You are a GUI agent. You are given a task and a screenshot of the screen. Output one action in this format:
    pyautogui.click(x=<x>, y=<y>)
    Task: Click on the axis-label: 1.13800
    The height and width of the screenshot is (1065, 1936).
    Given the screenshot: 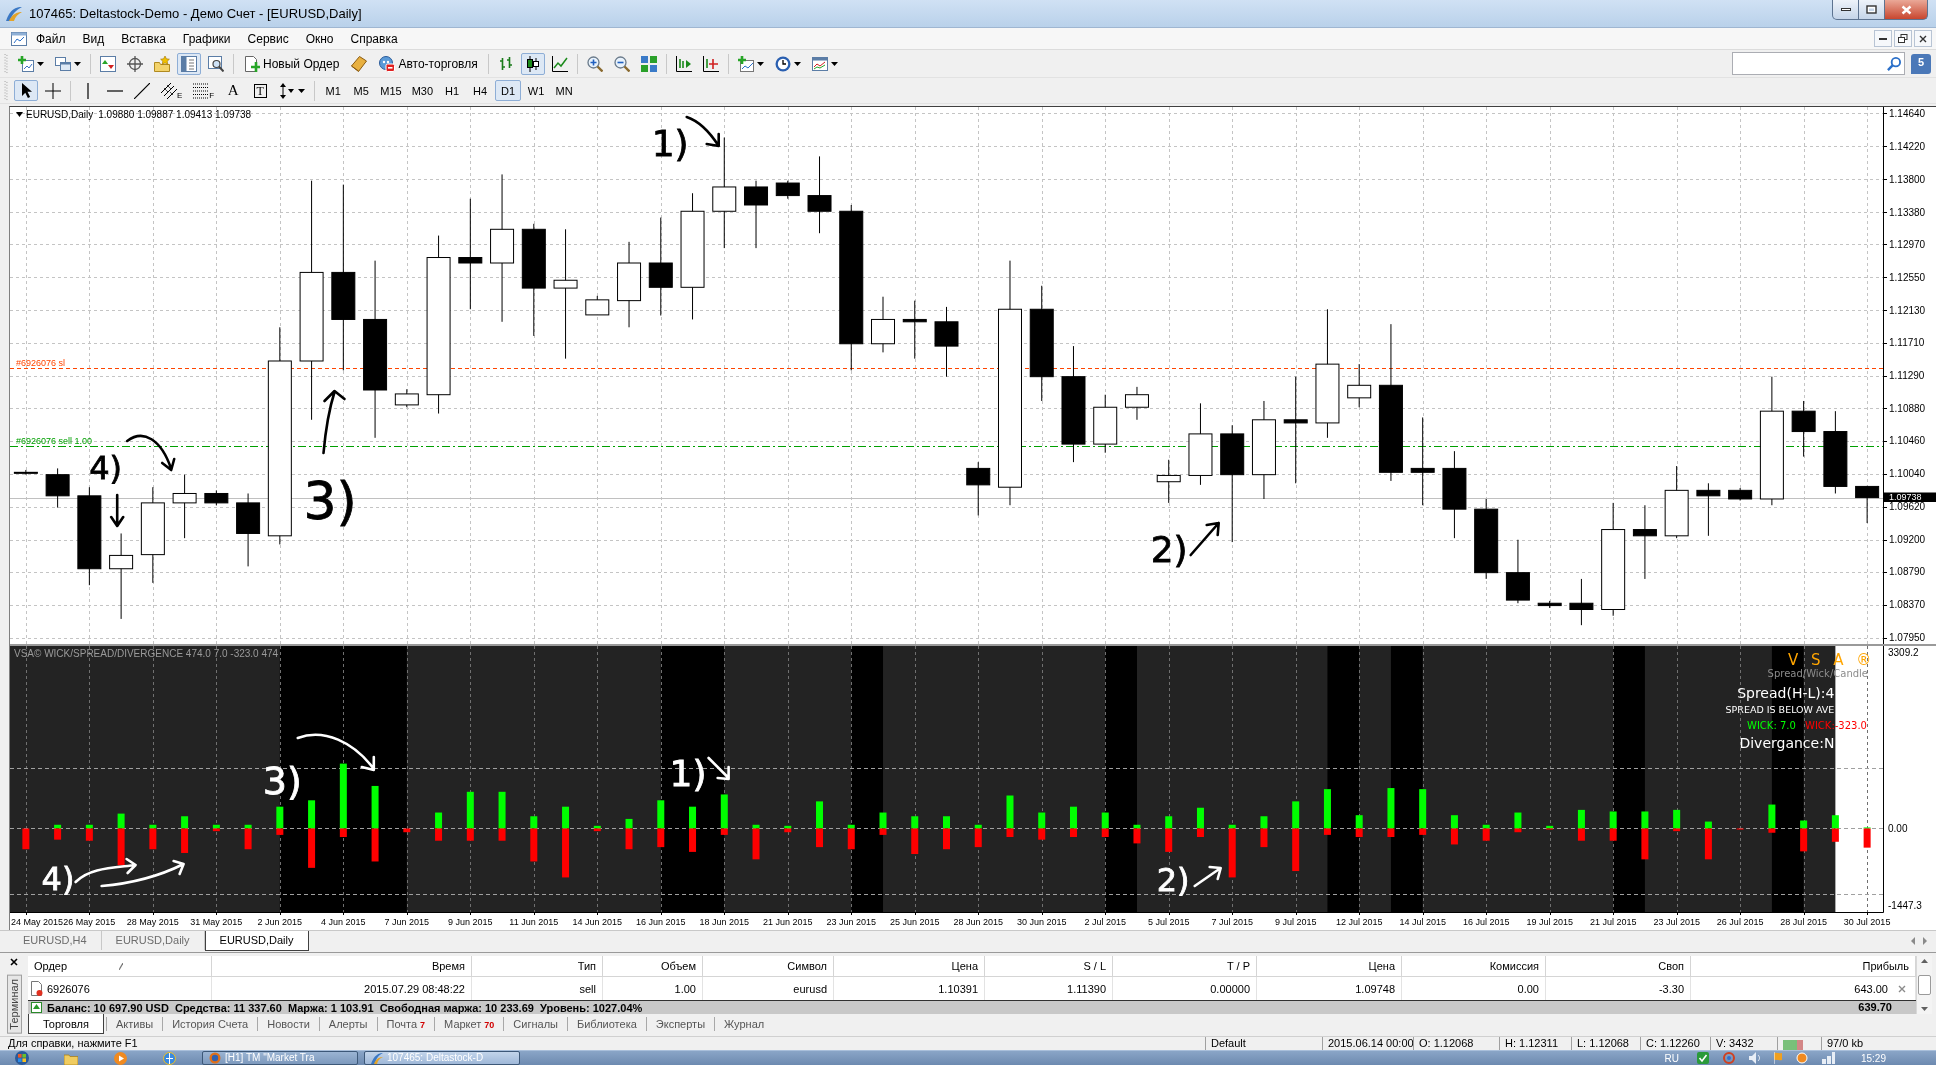 What is the action you would take?
    pyautogui.click(x=1907, y=179)
    